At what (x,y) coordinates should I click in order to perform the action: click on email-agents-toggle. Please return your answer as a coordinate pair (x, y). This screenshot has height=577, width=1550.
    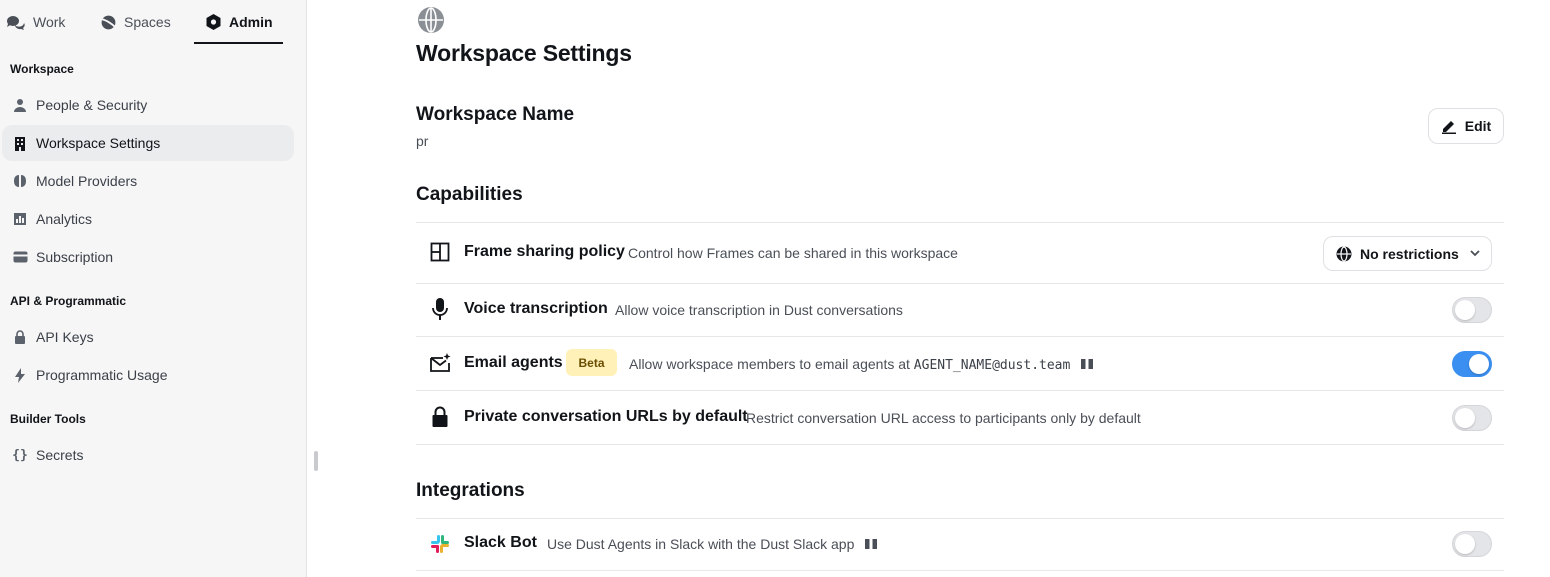
    Looking at the image, I should click on (1472, 364).